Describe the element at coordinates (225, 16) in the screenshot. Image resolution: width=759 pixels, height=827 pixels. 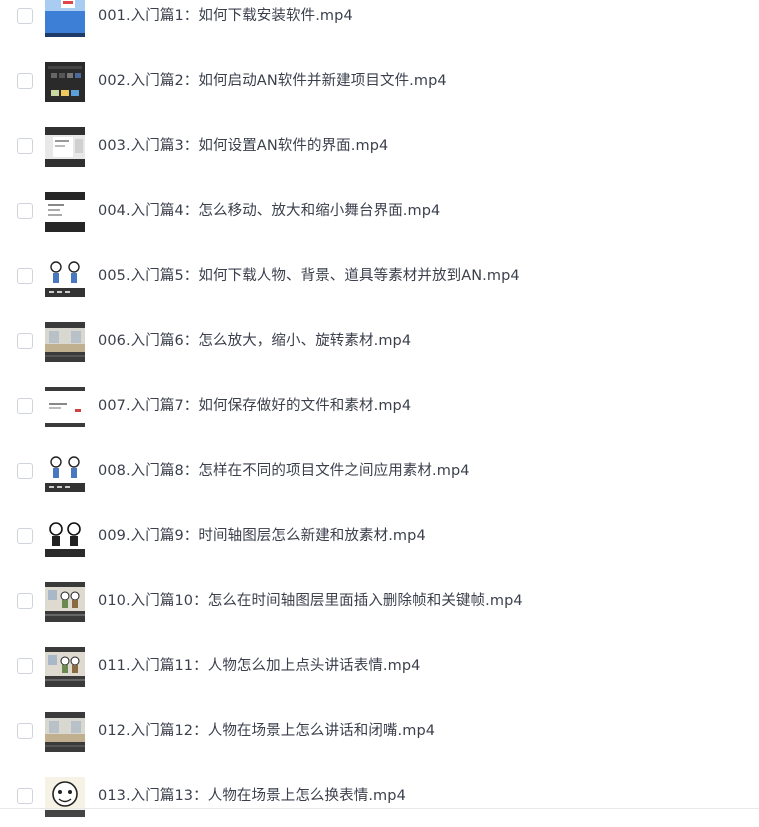
I see `file-name: 001.入门篇1：如何下载安装软件.mp4` at that location.